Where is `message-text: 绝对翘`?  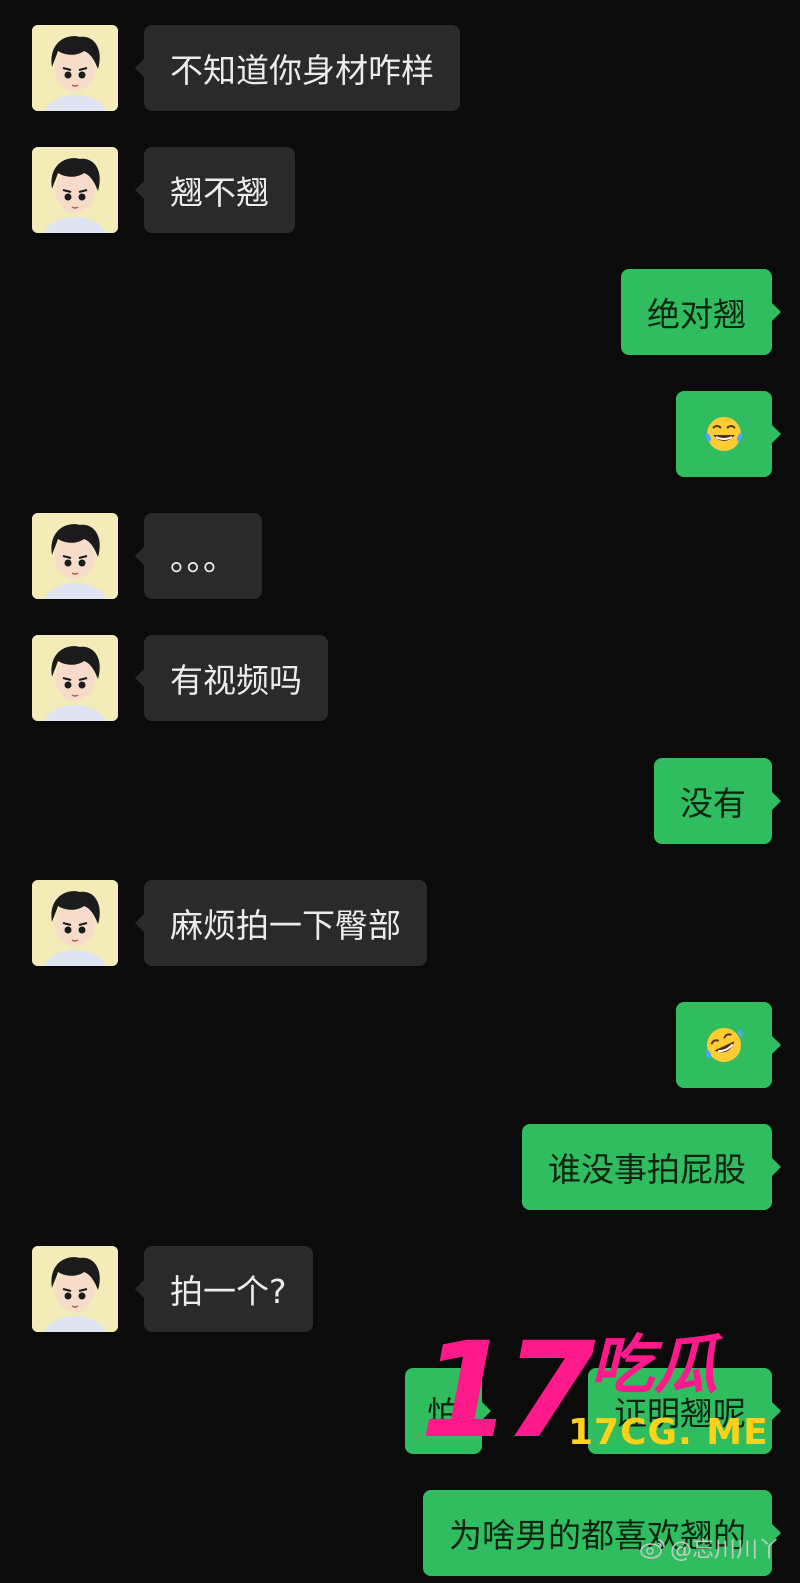
message-text: 绝对翘 is located at coordinates (696, 314).